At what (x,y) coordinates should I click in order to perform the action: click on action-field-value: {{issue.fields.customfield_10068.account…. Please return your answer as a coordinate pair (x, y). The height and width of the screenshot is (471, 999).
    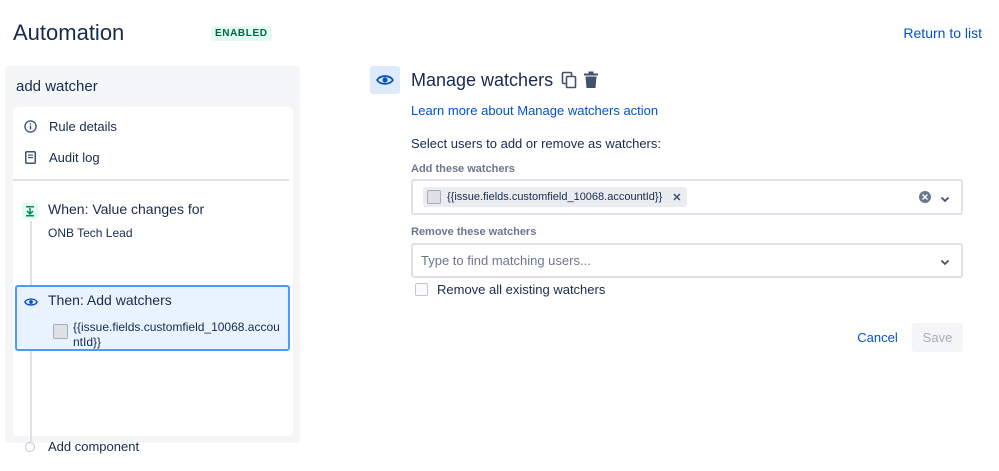
    Looking at the image, I should click on (176, 334).